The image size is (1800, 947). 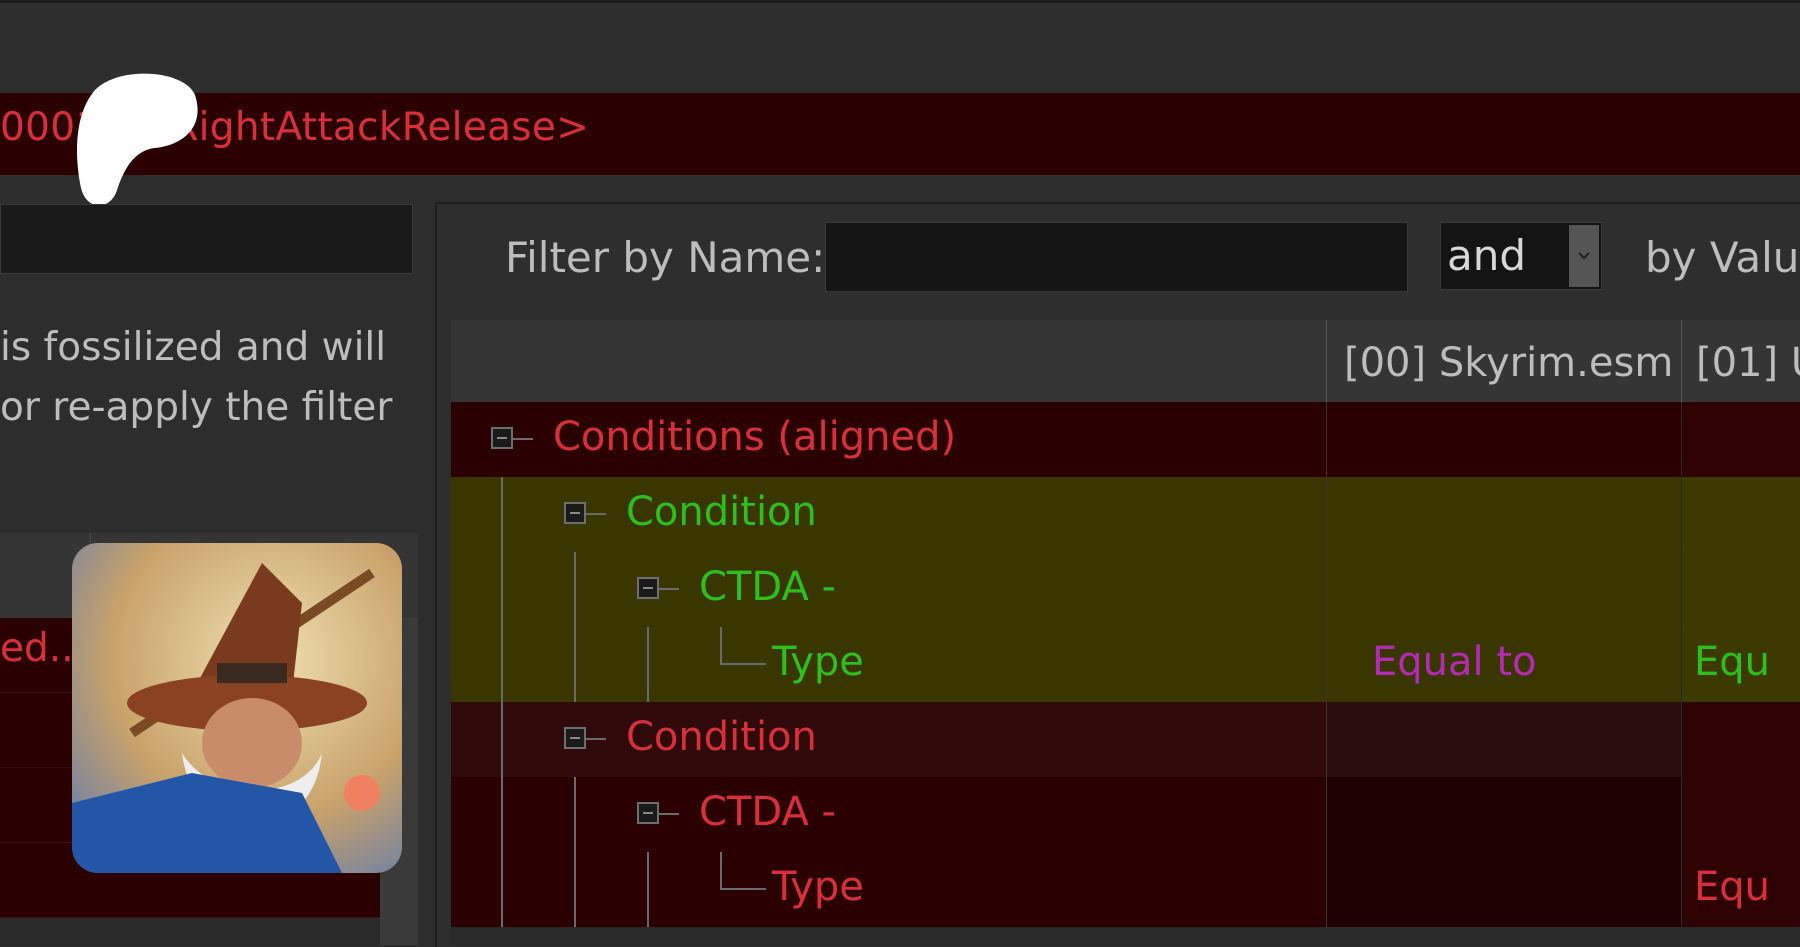 What do you see at coordinates (1116, 257) in the screenshot?
I see `filter-name-input` at bounding box center [1116, 257].